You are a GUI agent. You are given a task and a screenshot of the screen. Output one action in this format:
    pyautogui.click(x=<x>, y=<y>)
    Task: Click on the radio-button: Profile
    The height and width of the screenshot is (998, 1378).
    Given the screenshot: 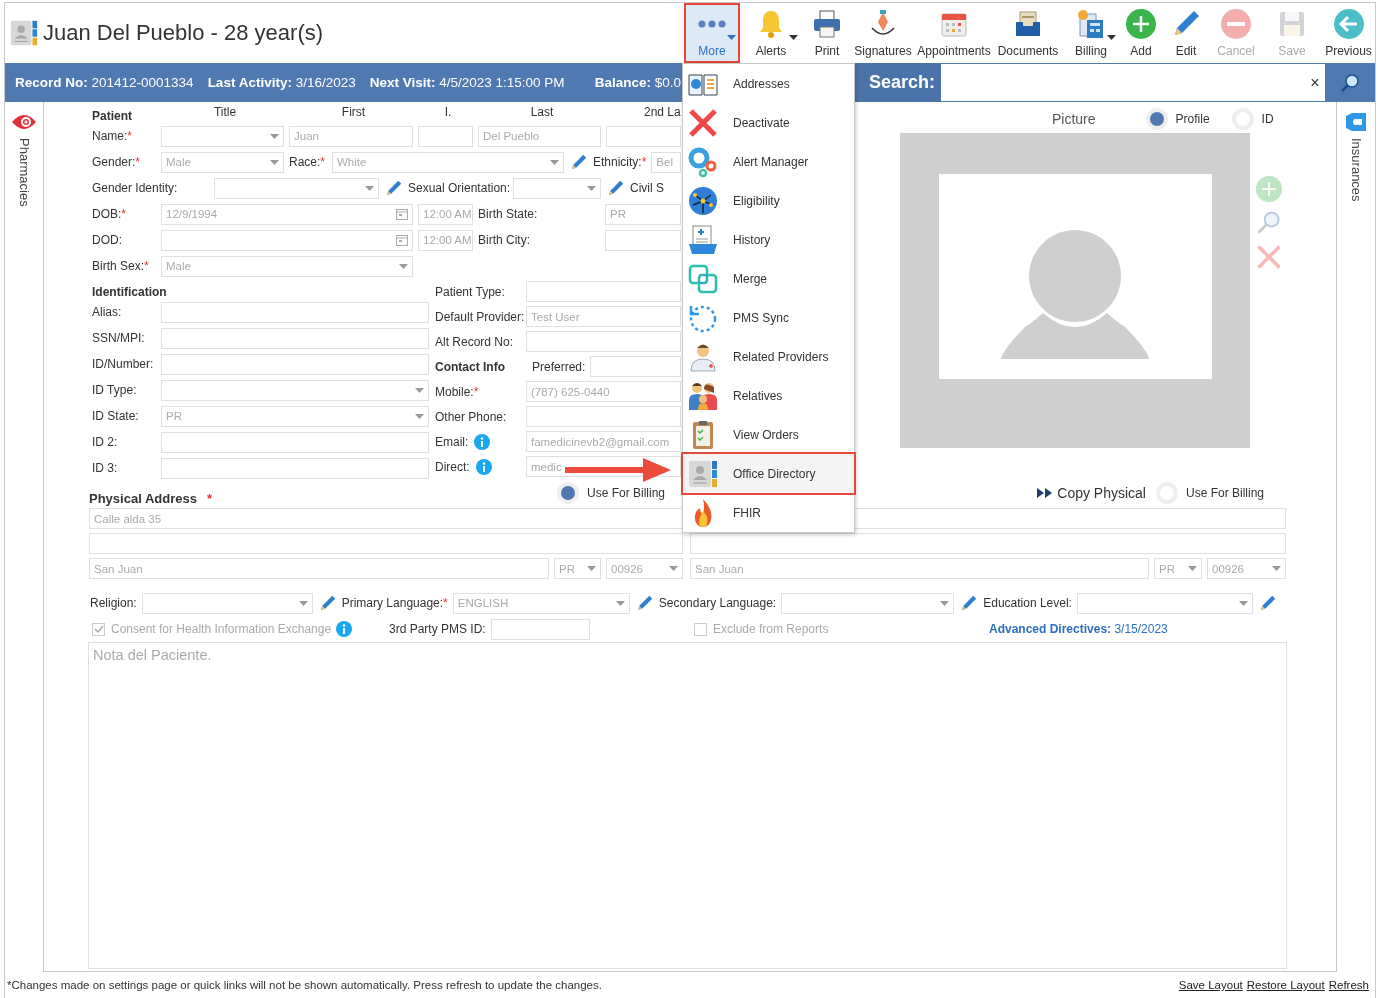 What is the action you would take?
    pyautogui.click(x=1177, y=119)
    